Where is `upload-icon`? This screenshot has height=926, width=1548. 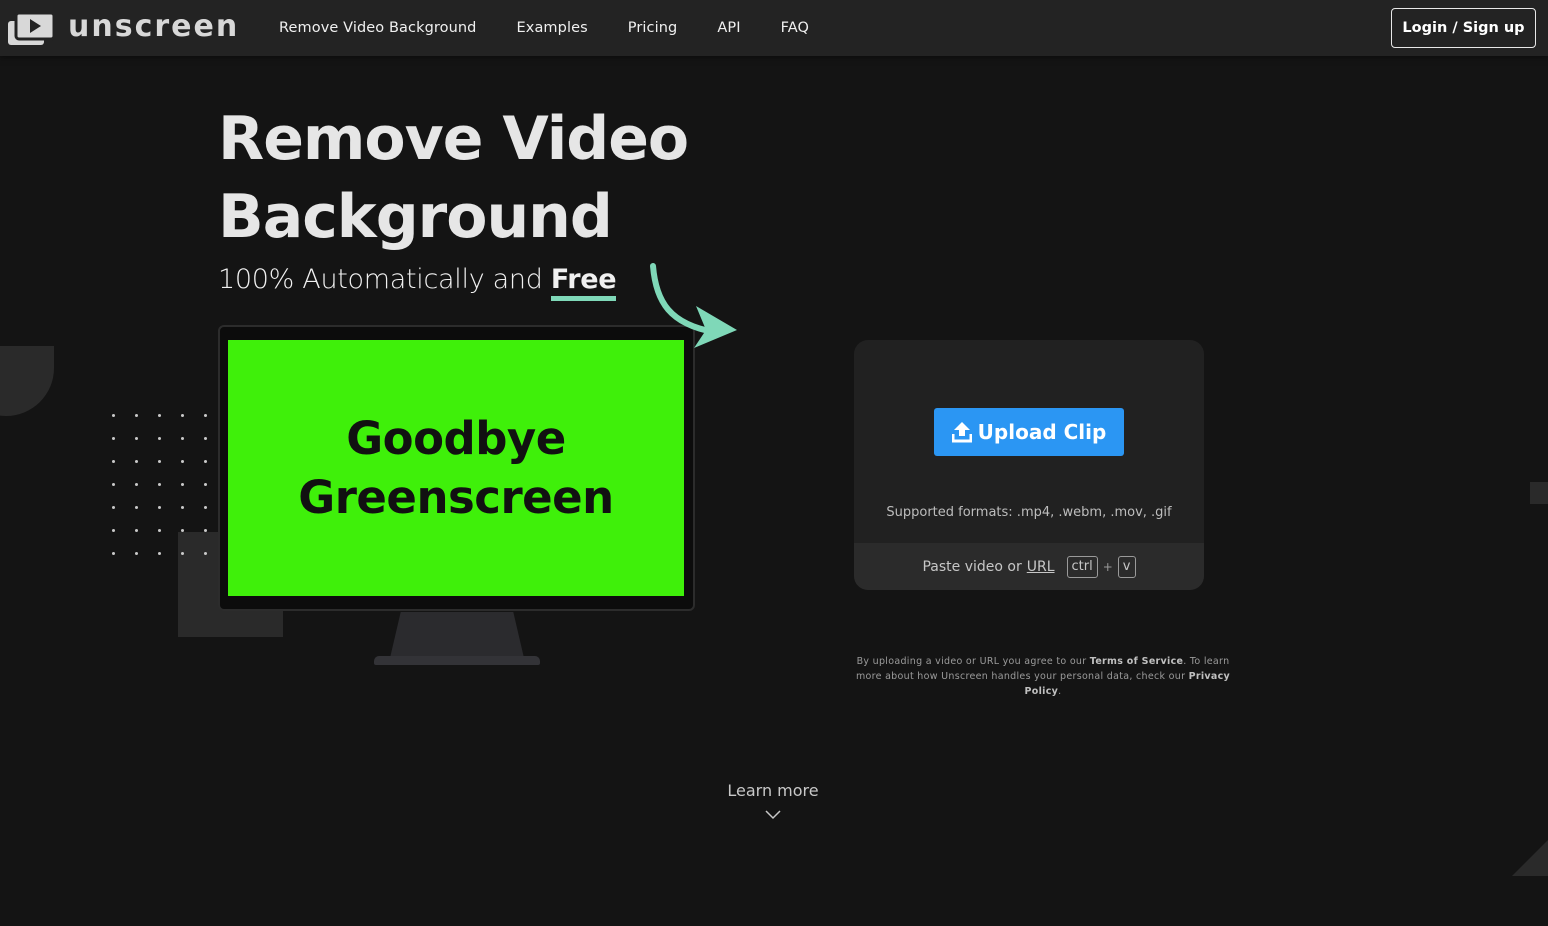 upload-icon is located at coordinates (961, 432).